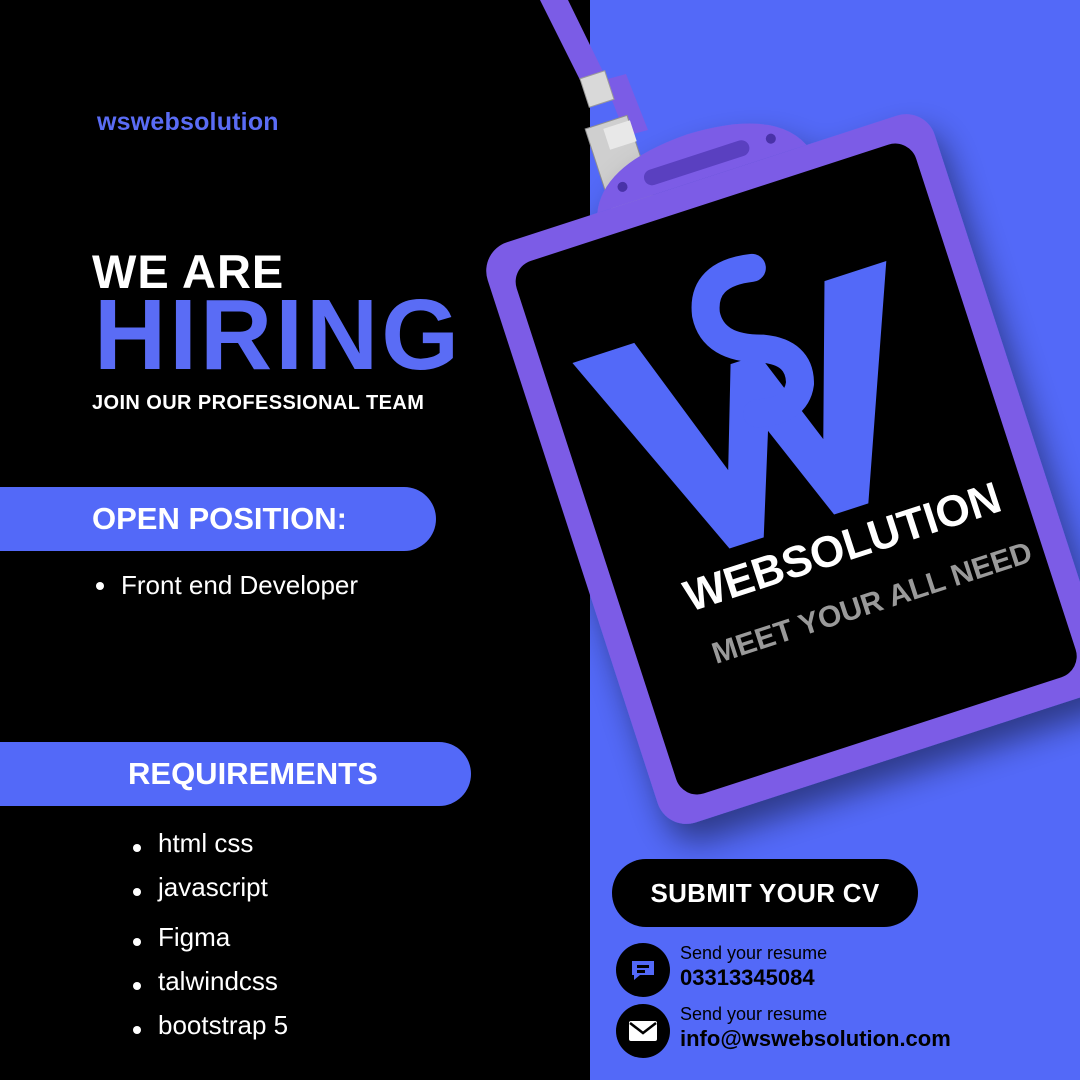  What do you see at coordinates (747, 978) in the screenshot?
I see `phone-number: 03313345084` at bounding box center [747, 978].